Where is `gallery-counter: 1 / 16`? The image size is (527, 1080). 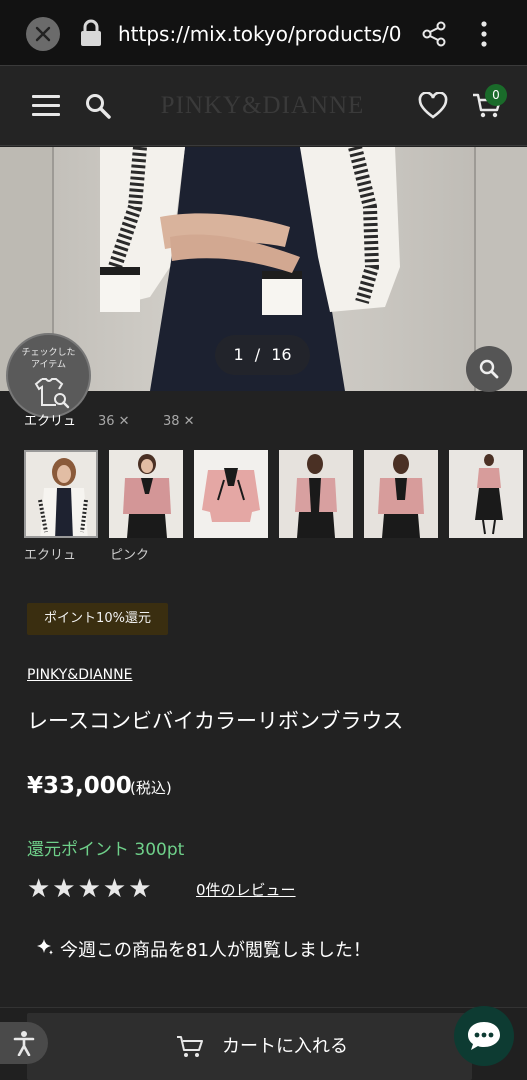
gallery-counter: 1 / 16 is located at coordinates (262, 355).